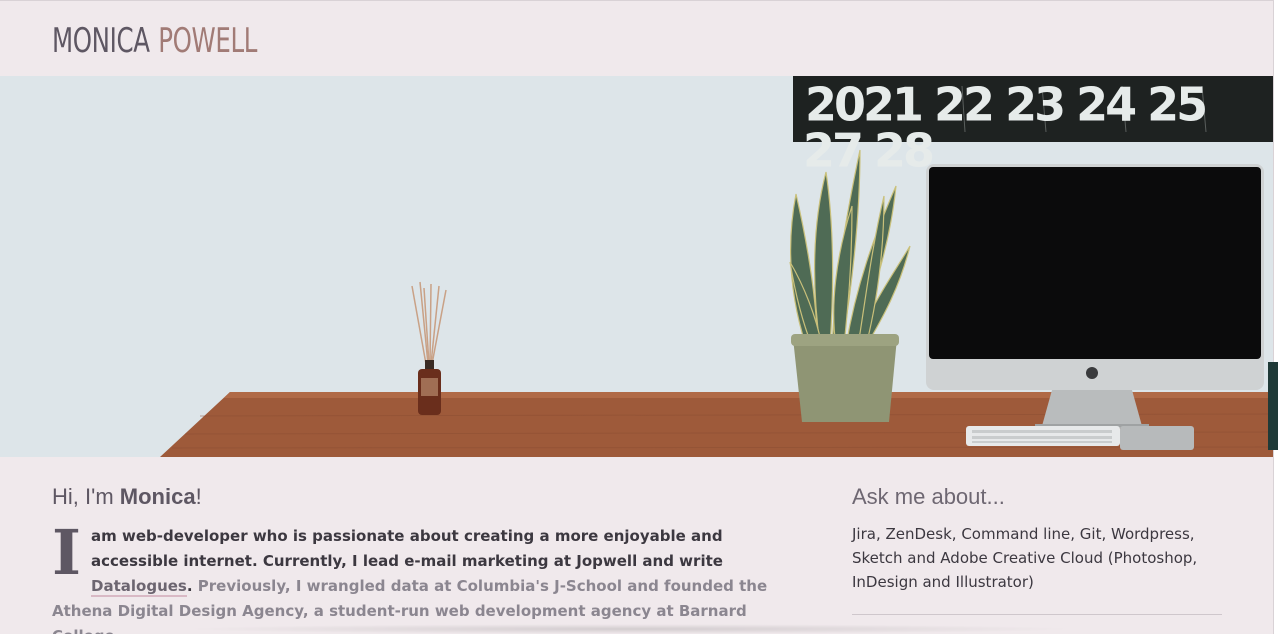 This screenshot has height=634, width=1278. What do you see at coordinates (868, 150) in the screenshot?
I see `calendar-row-2: 27 28` at bounding box center [868, 150].